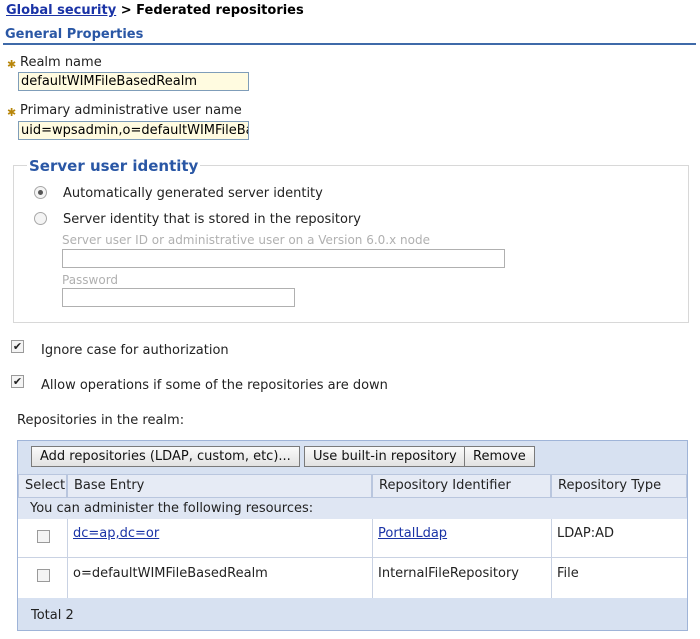  I want to click on radio-auto-identity-label: Automatically generated server identity, so click(193, 193).